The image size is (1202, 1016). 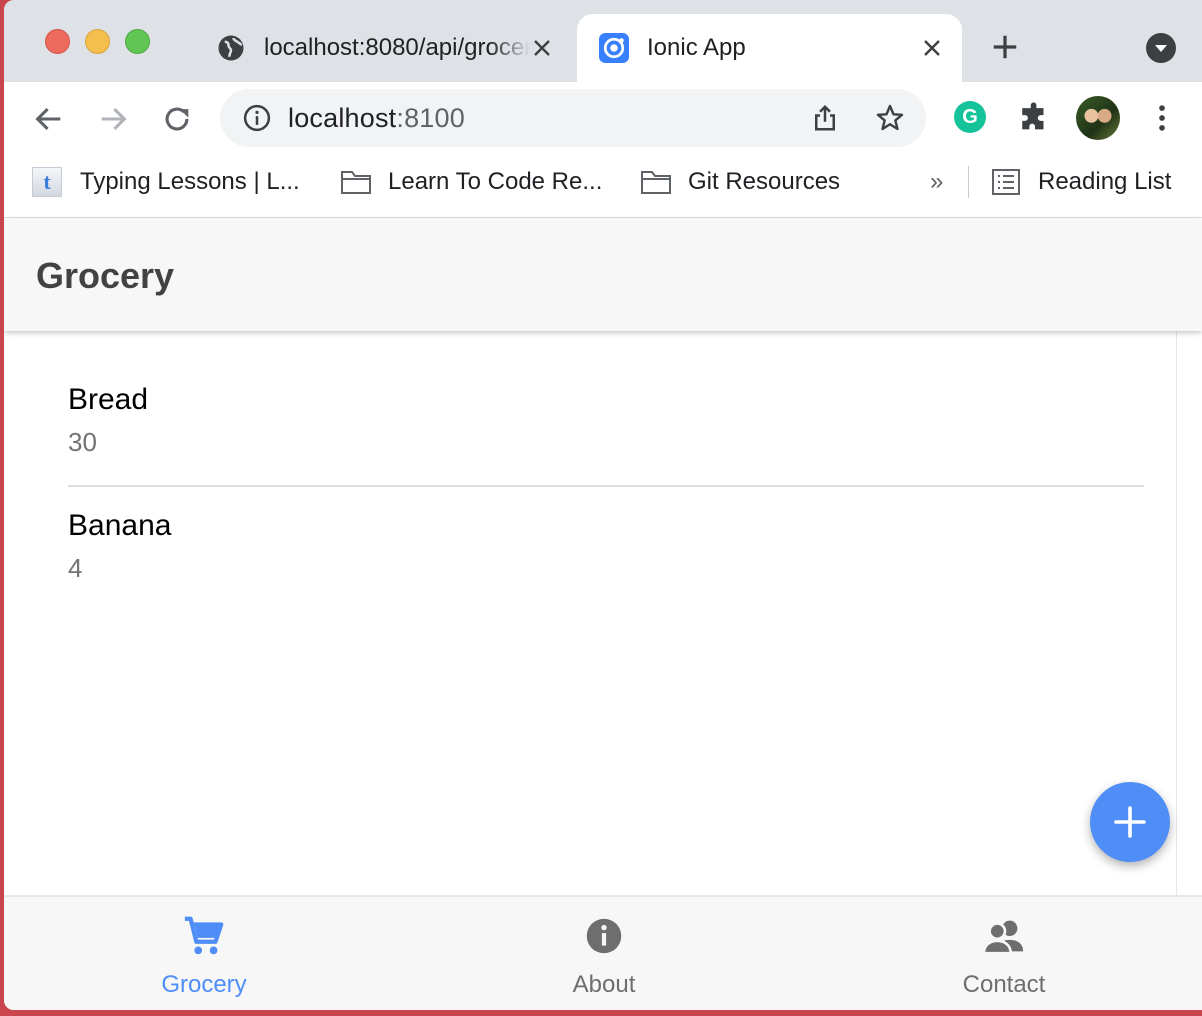 What do you see at coordinates (1098, 118) in the screenshot?
I see `avatar` at bounding box center [1098, 118].